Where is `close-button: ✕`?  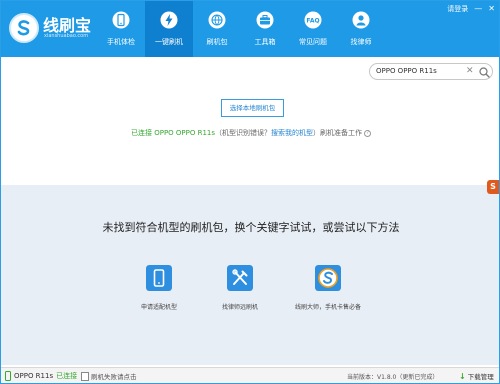
close-button: ✕ is located at coordinates (491, 9).